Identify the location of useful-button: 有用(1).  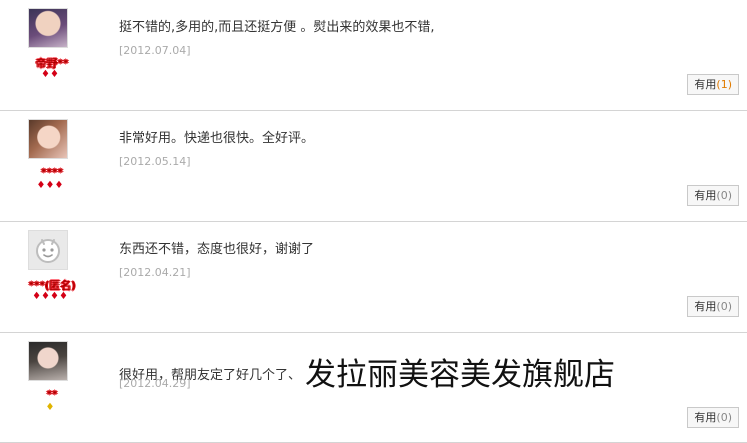
(713, 84).